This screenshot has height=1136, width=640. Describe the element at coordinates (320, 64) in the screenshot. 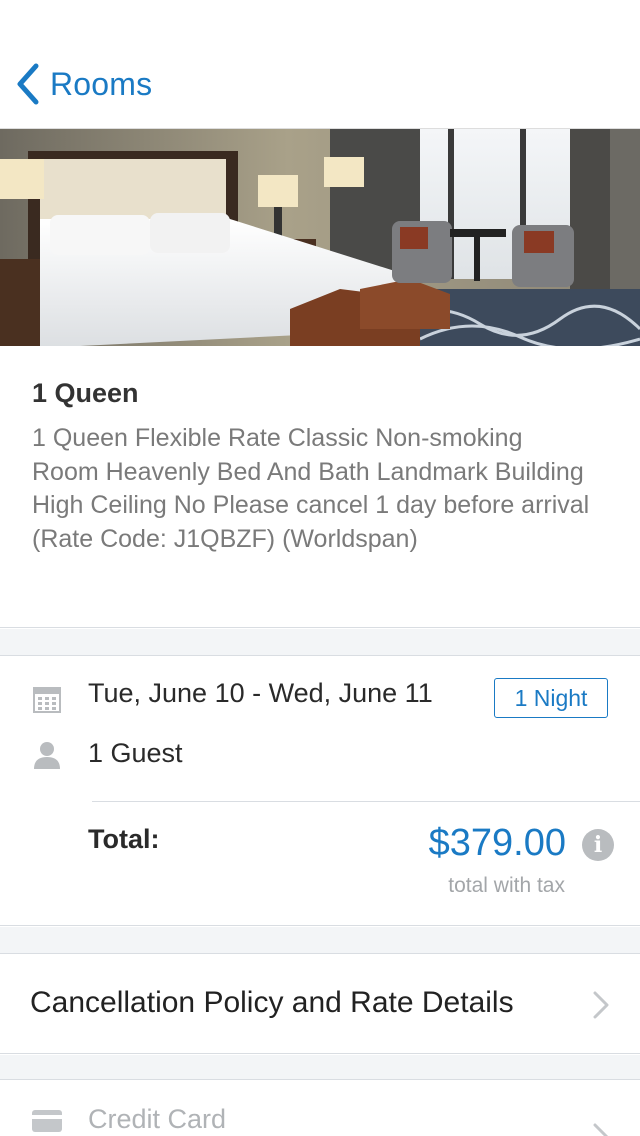

I see `navigation-bar: Rooms` at that location.